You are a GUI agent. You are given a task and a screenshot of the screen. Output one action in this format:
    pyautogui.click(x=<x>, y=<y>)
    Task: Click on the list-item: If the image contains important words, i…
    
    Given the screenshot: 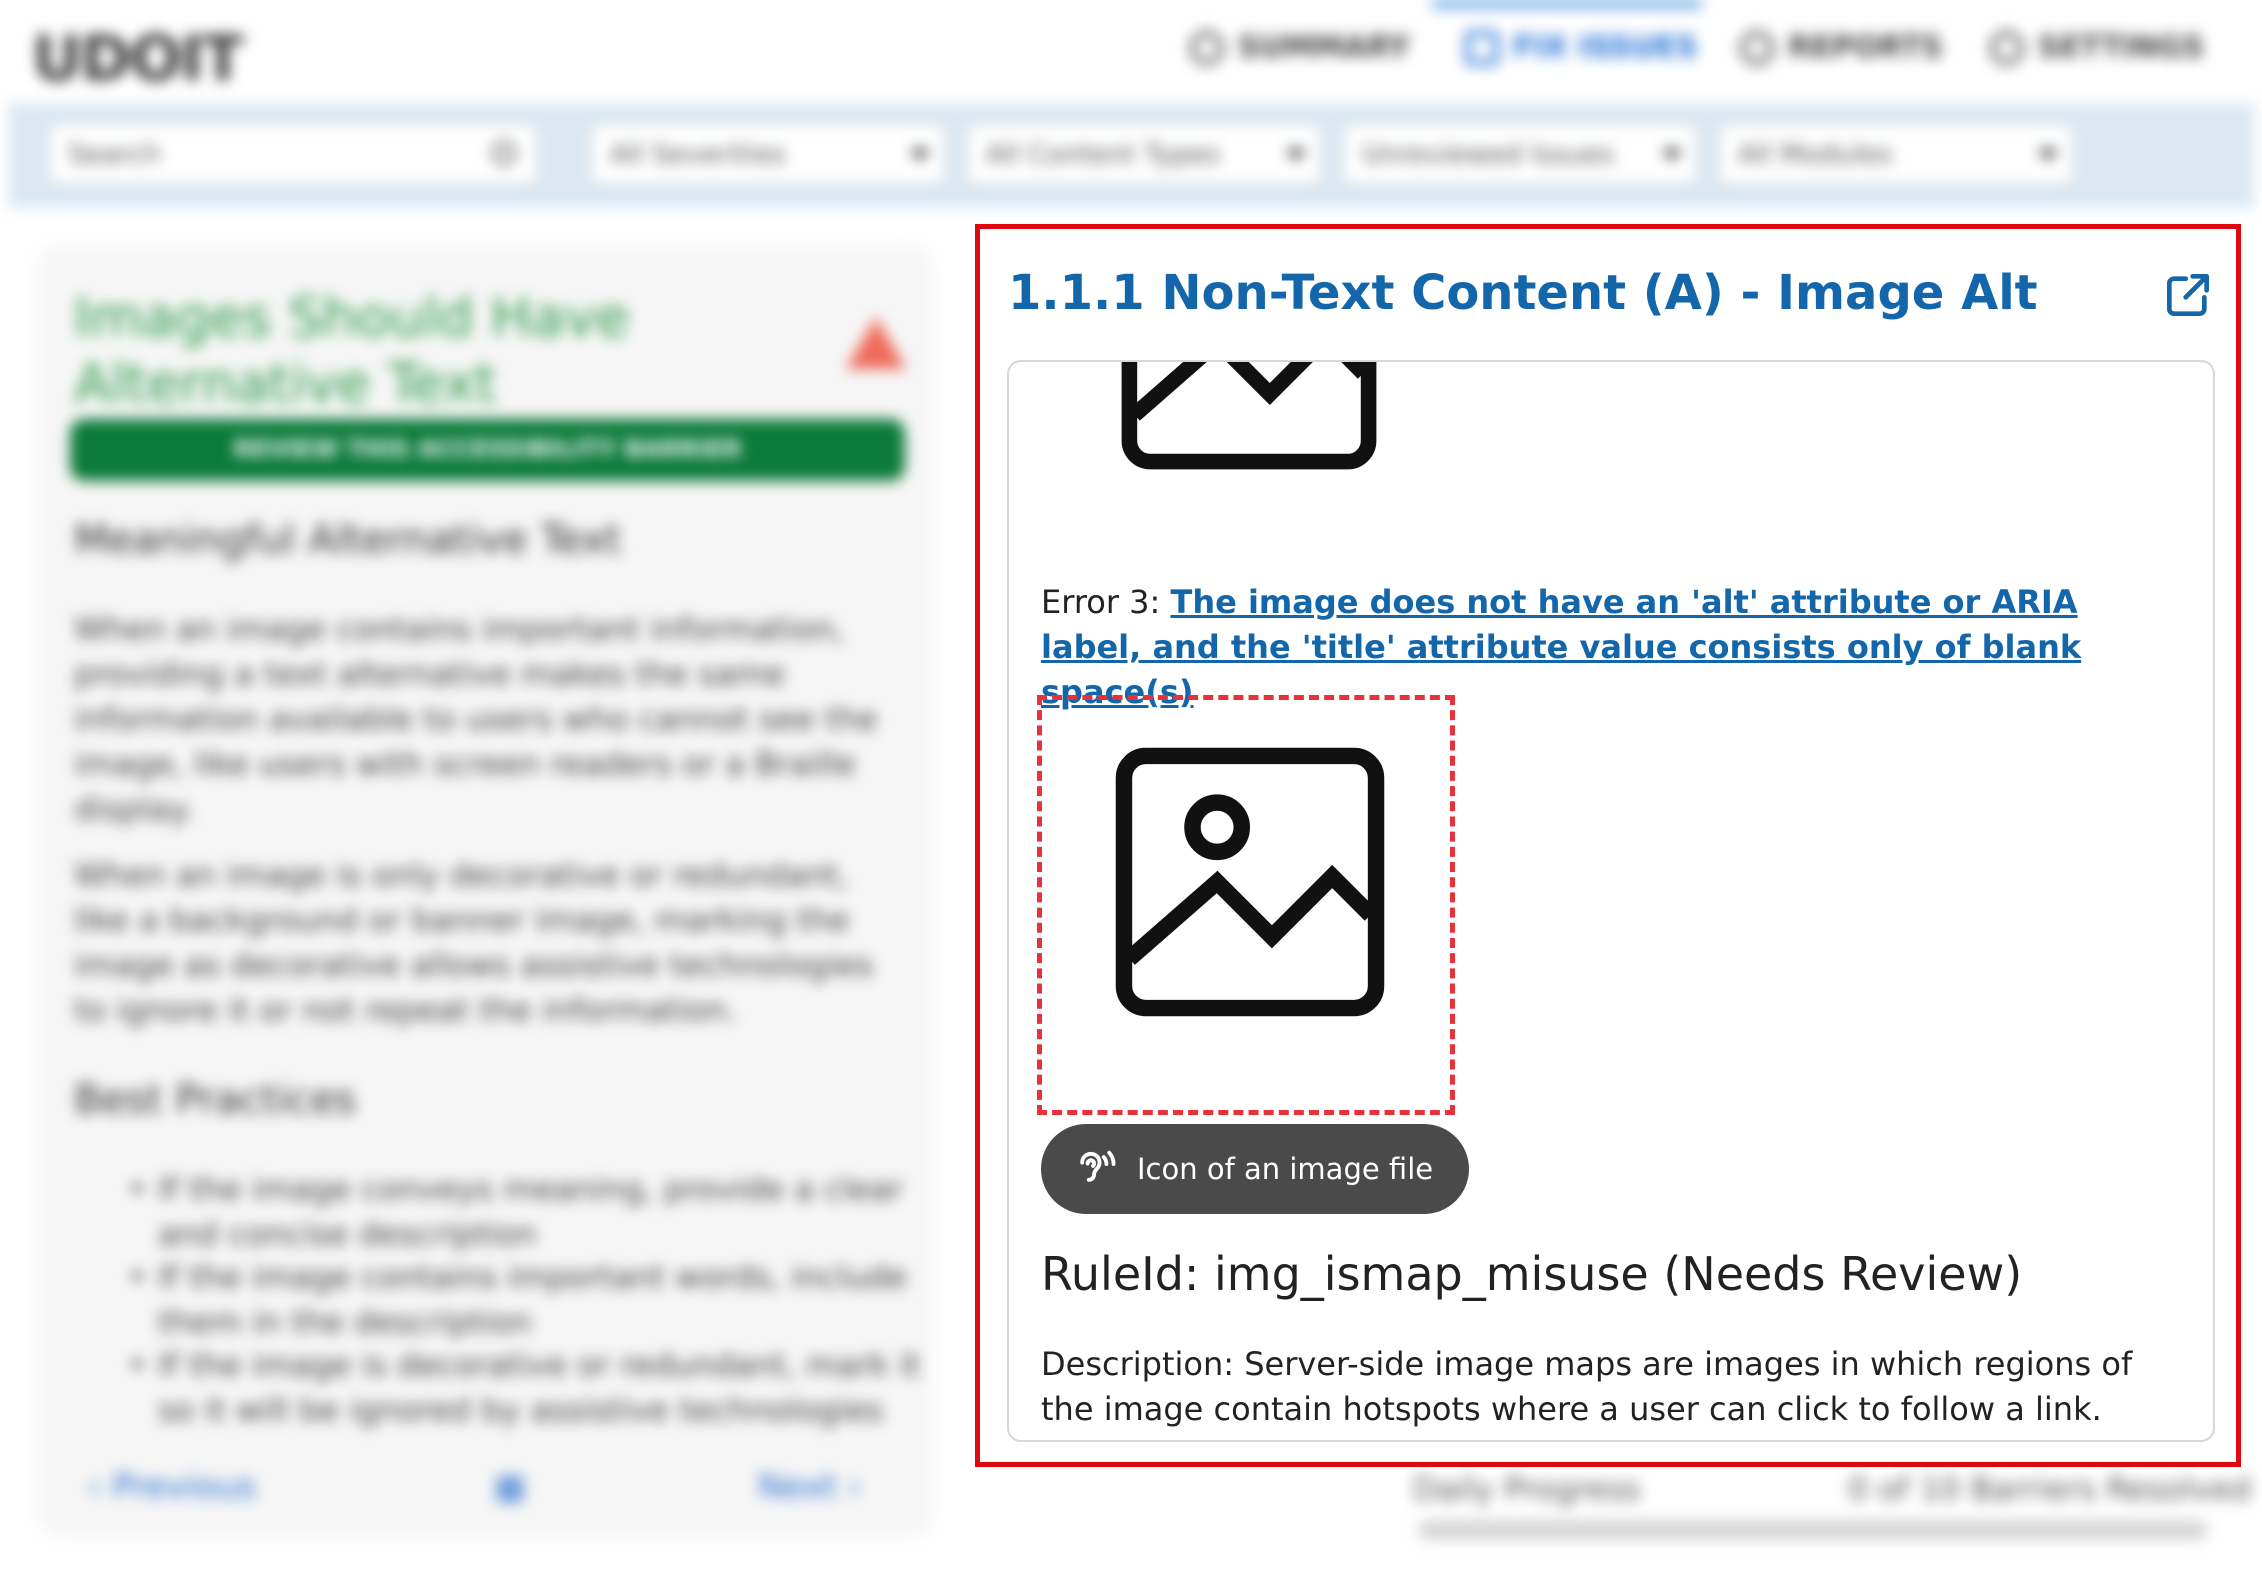 What is the action you would take?
    pyautogui.click(x=528, y=1300)
    